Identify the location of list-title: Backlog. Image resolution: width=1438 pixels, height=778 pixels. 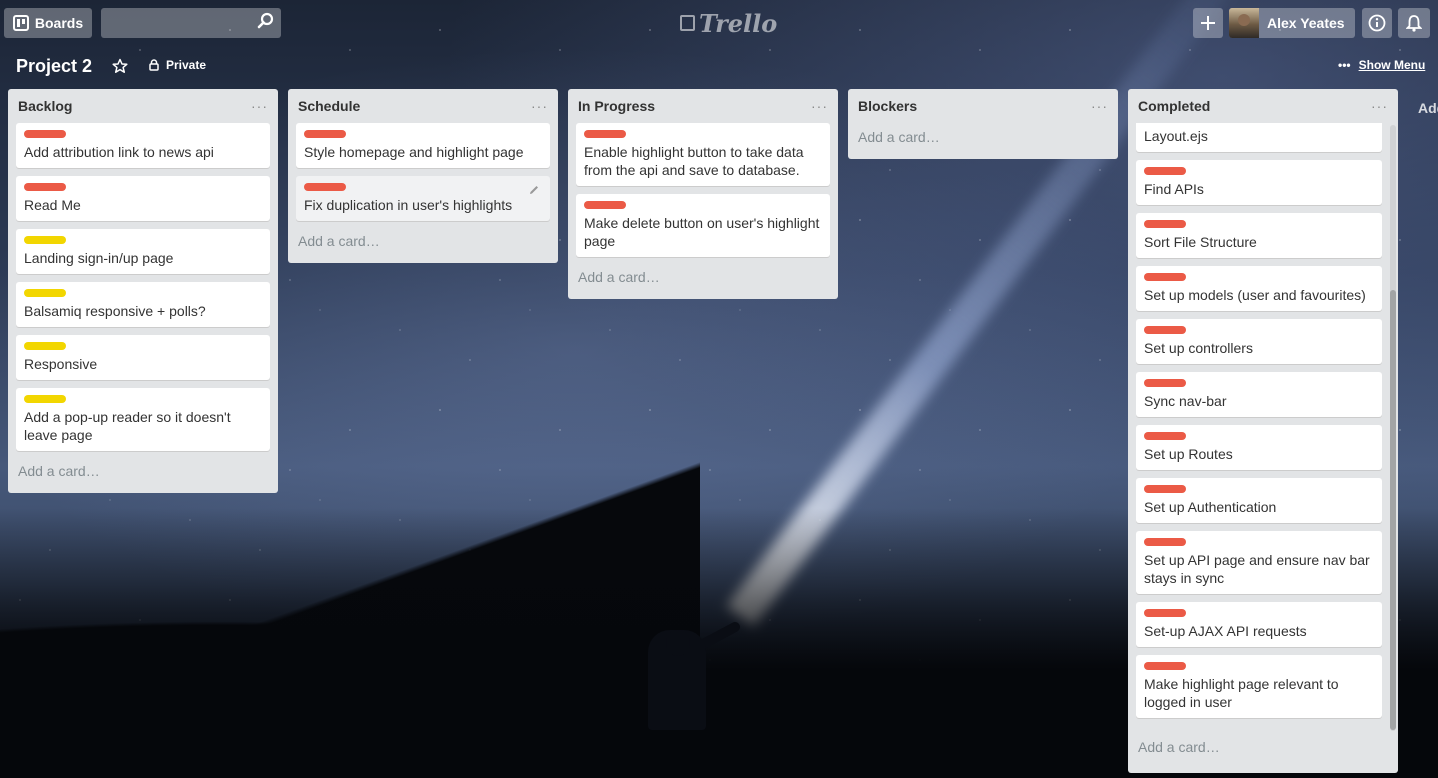
(45, 106).